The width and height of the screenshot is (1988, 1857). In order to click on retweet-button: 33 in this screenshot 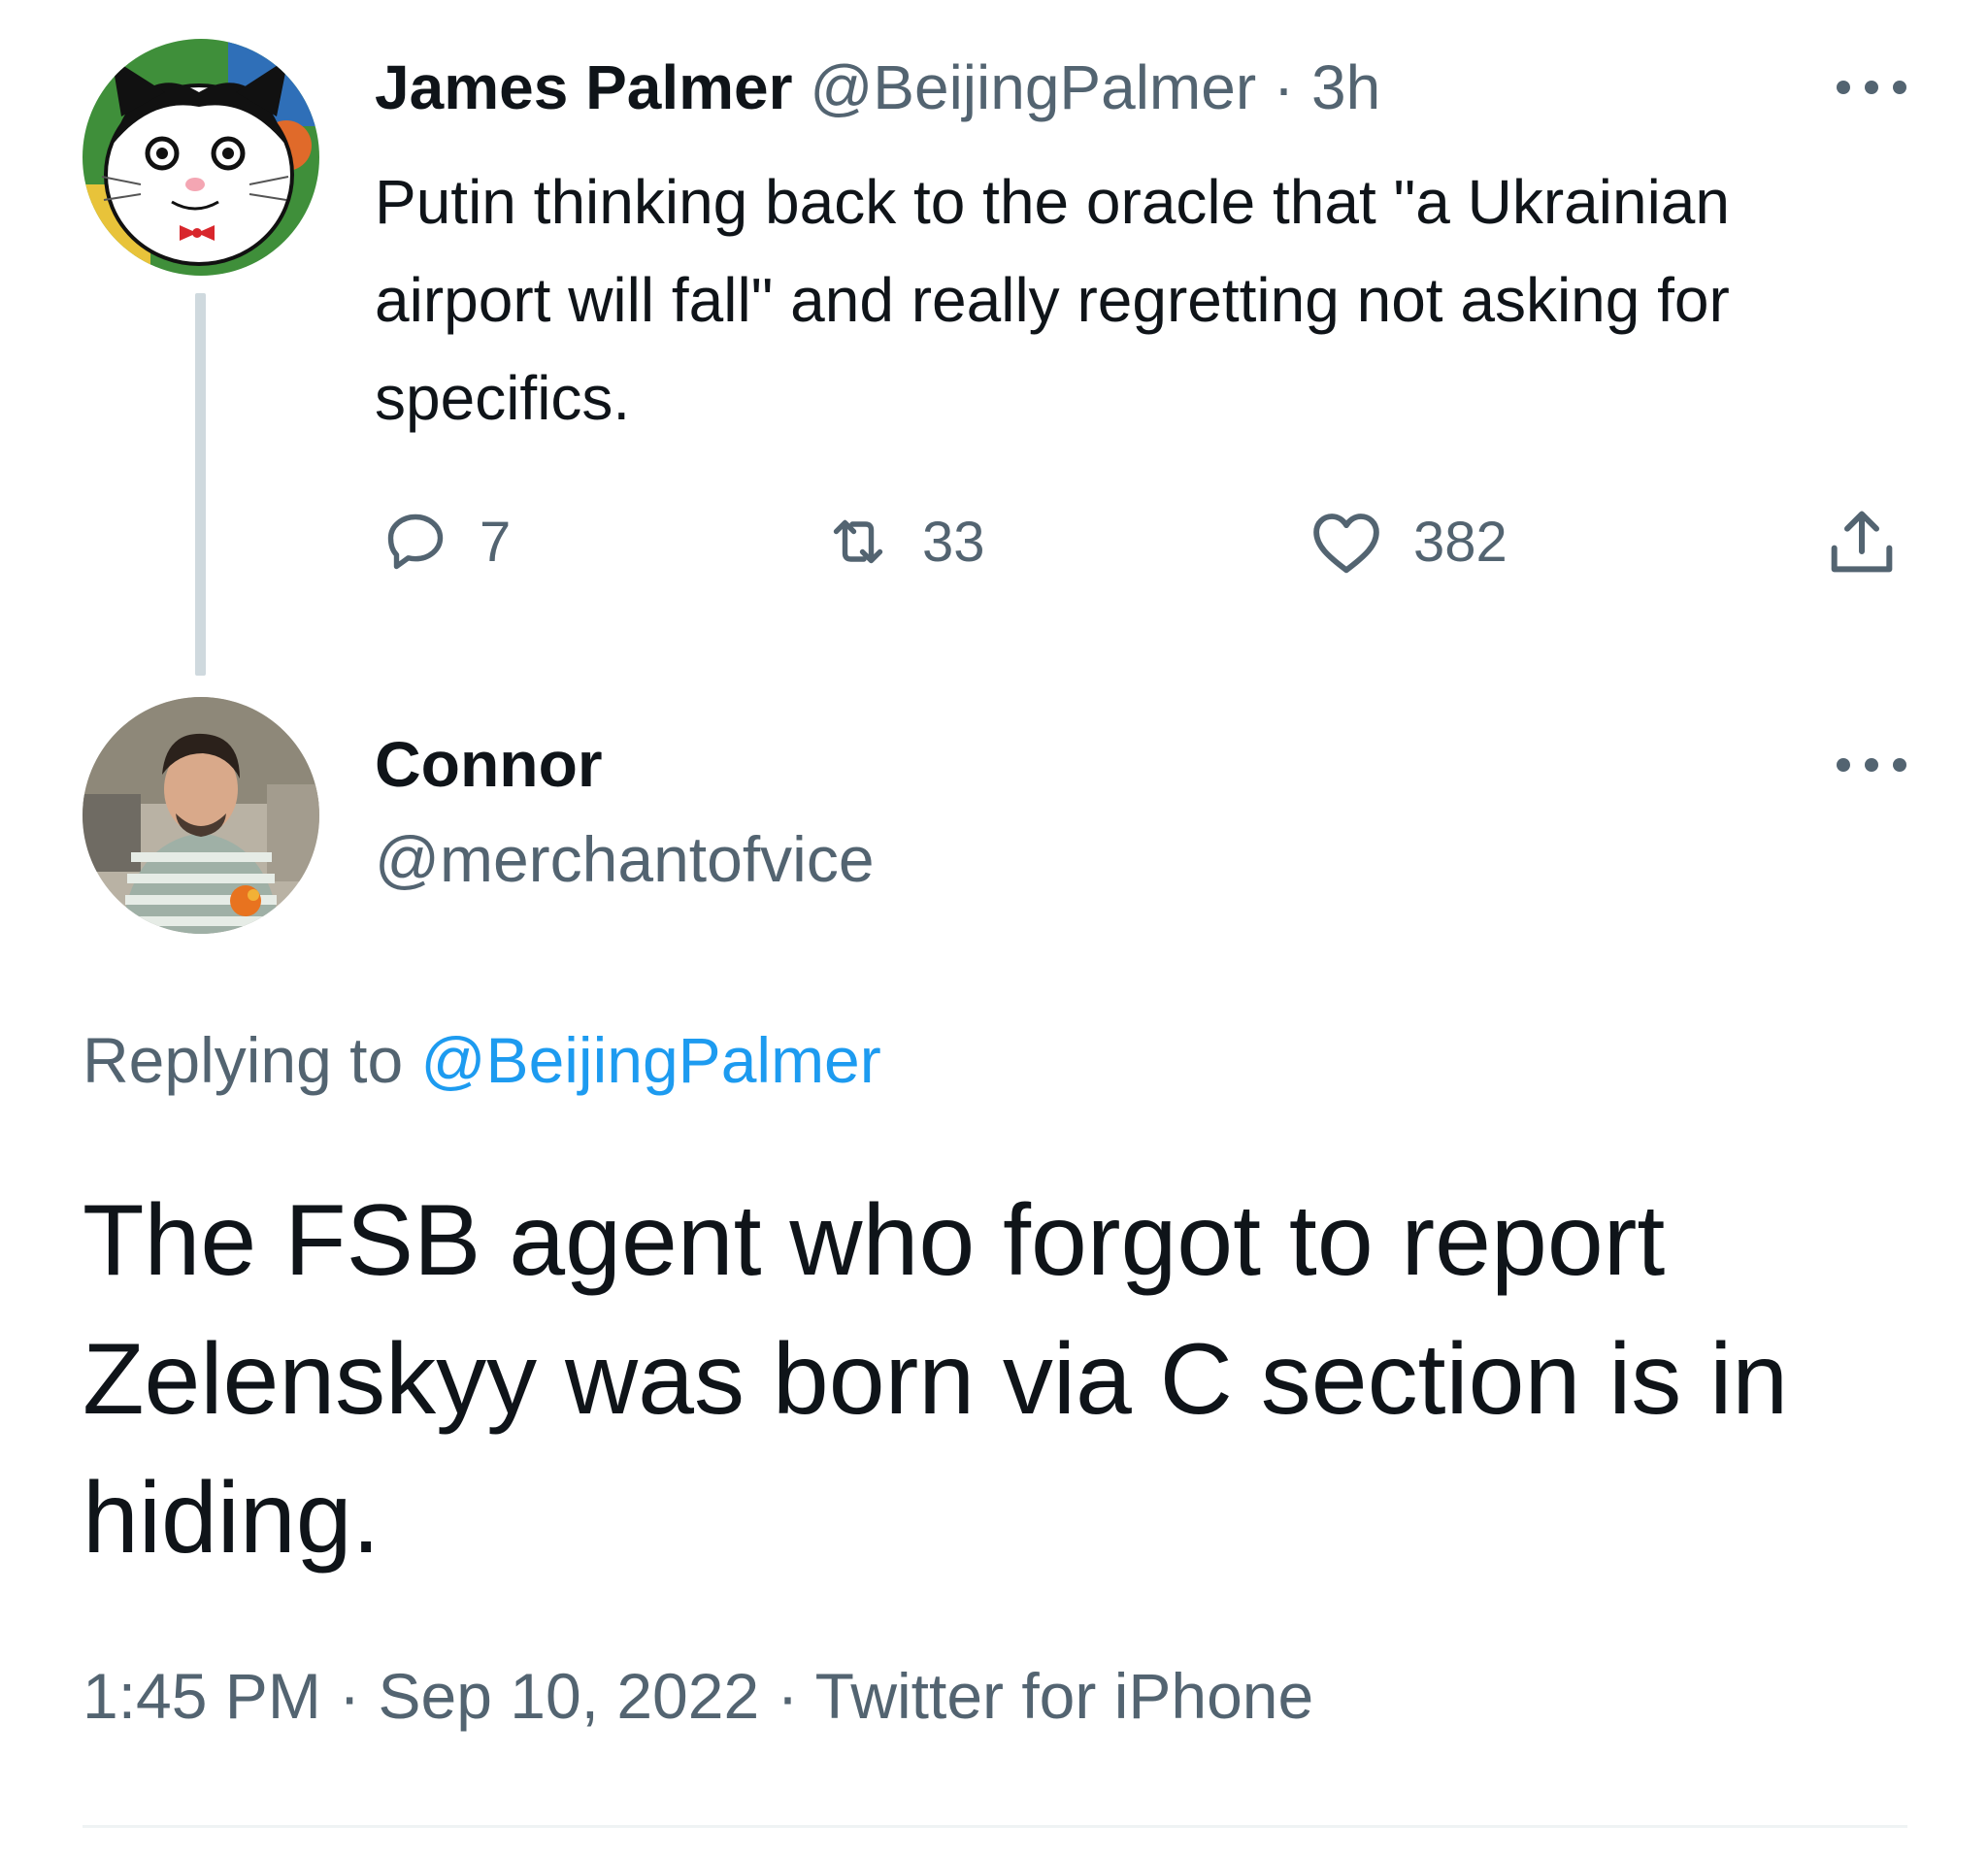, I will do `click(904, 542)`.